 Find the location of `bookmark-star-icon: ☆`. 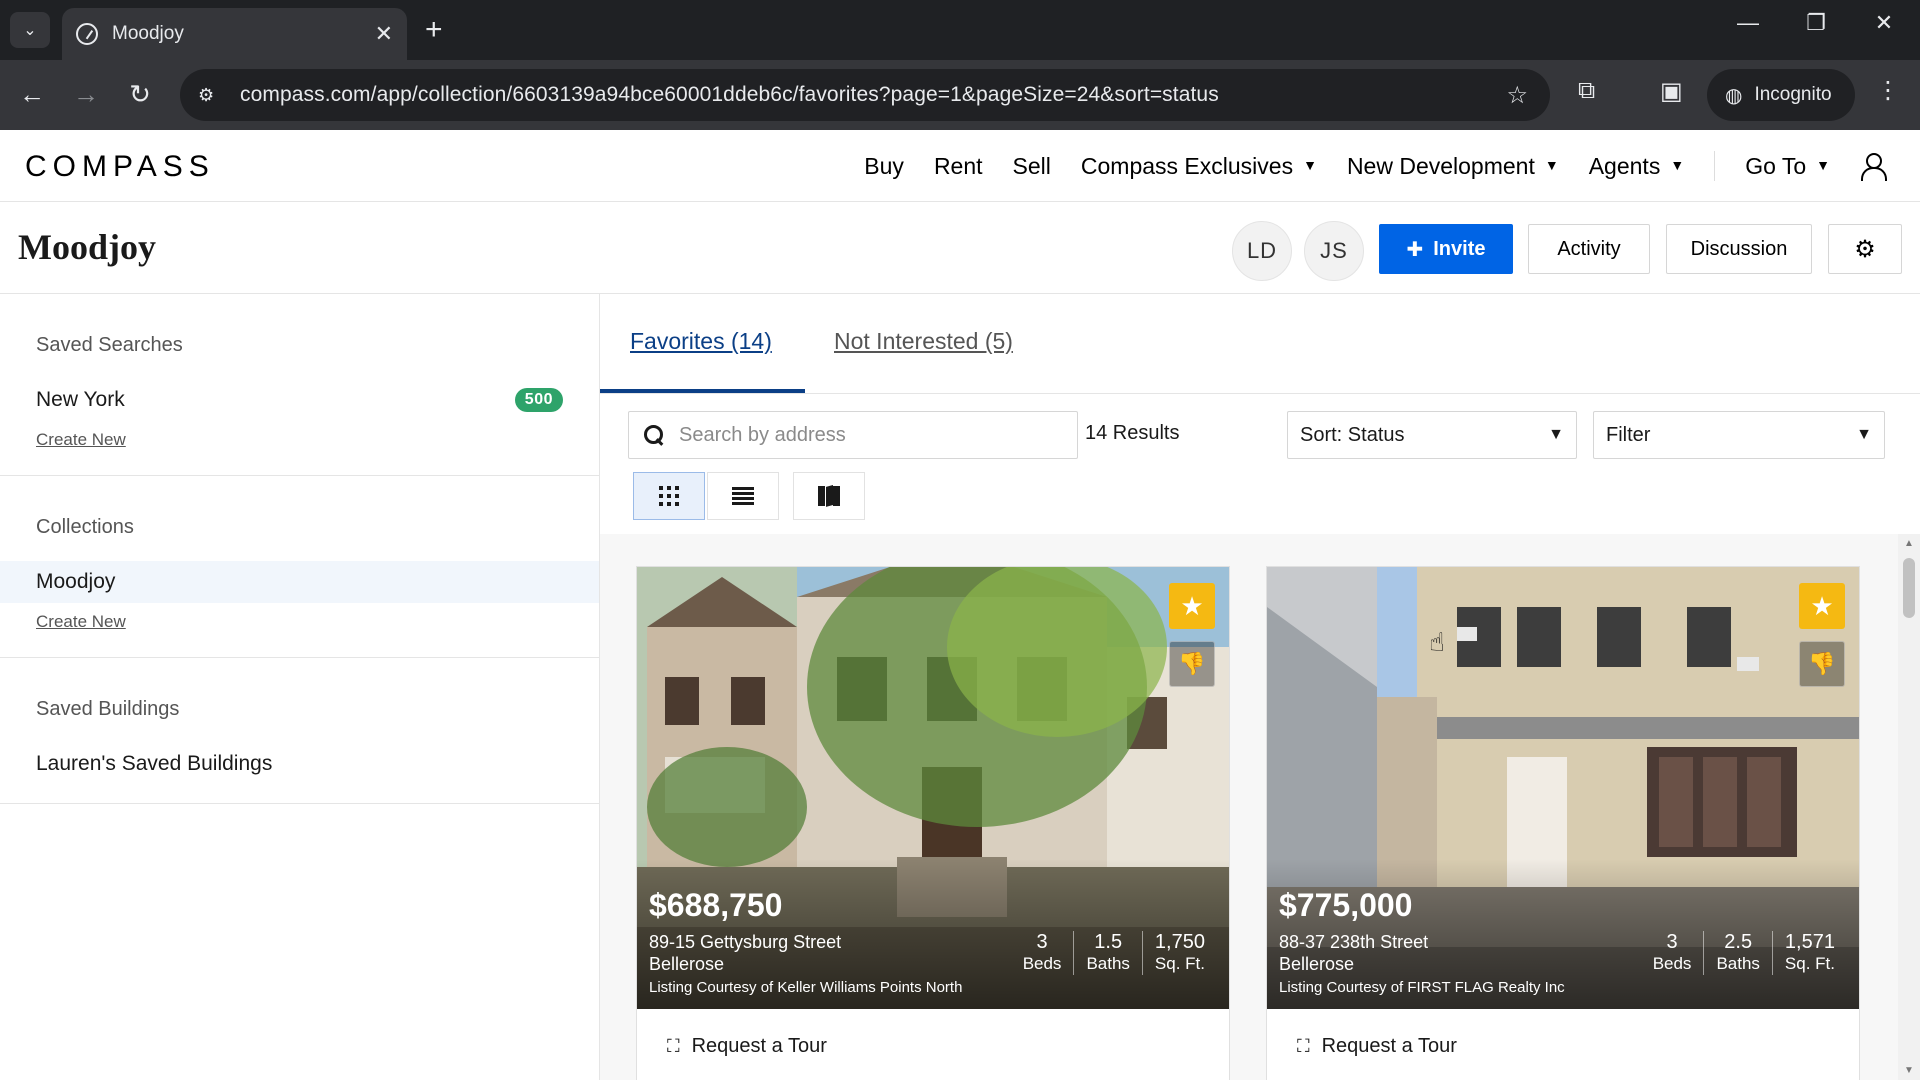

bookmark-star-icon: ☆ is located at coordinates (1517, 95).